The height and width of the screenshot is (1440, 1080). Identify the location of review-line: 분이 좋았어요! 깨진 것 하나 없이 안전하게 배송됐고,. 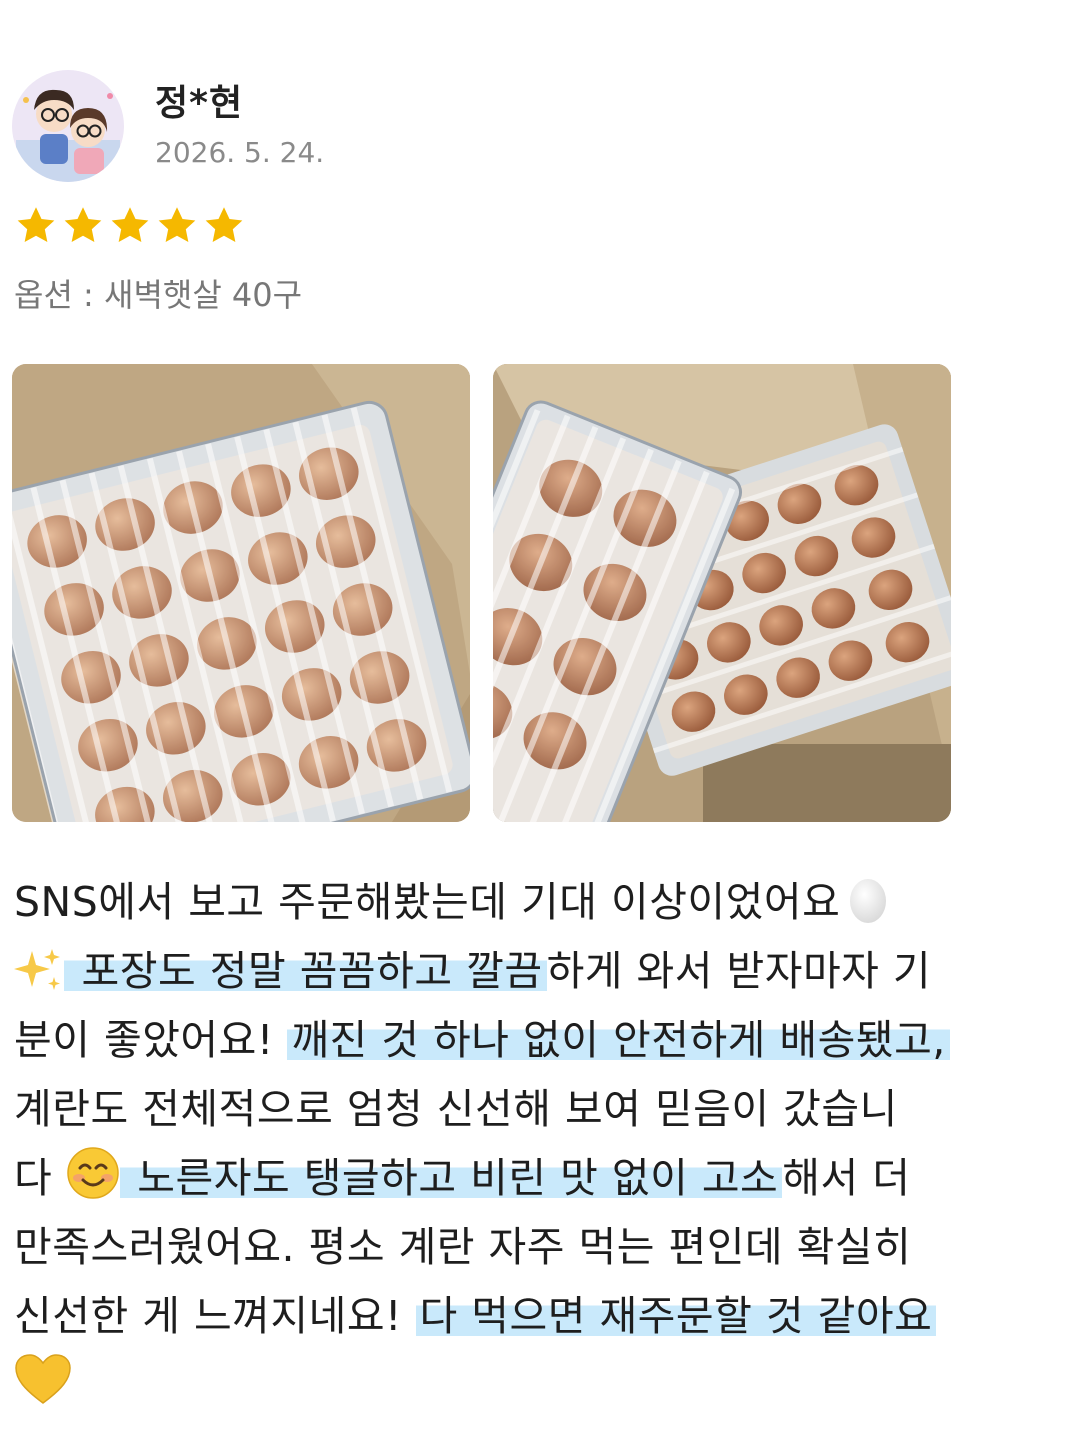
(544, 1040).